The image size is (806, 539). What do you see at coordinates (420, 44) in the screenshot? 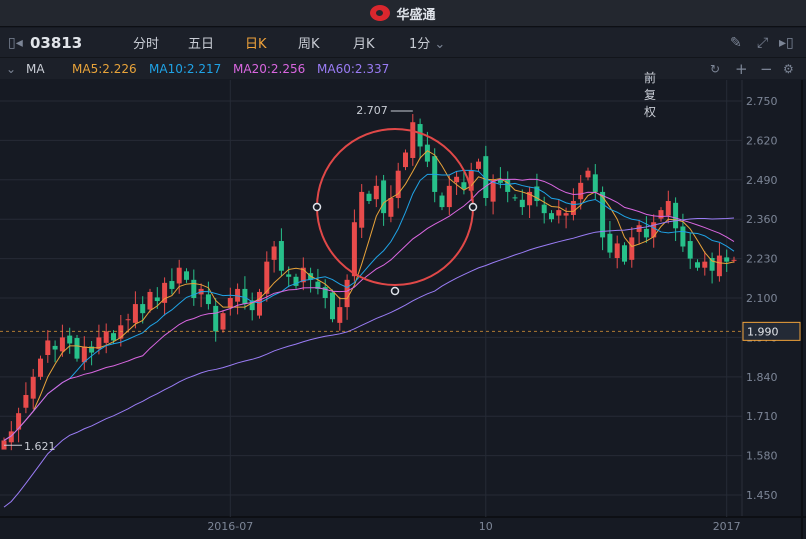
I see `tab-minute-label: 1分` at bounding box center [420, 44].